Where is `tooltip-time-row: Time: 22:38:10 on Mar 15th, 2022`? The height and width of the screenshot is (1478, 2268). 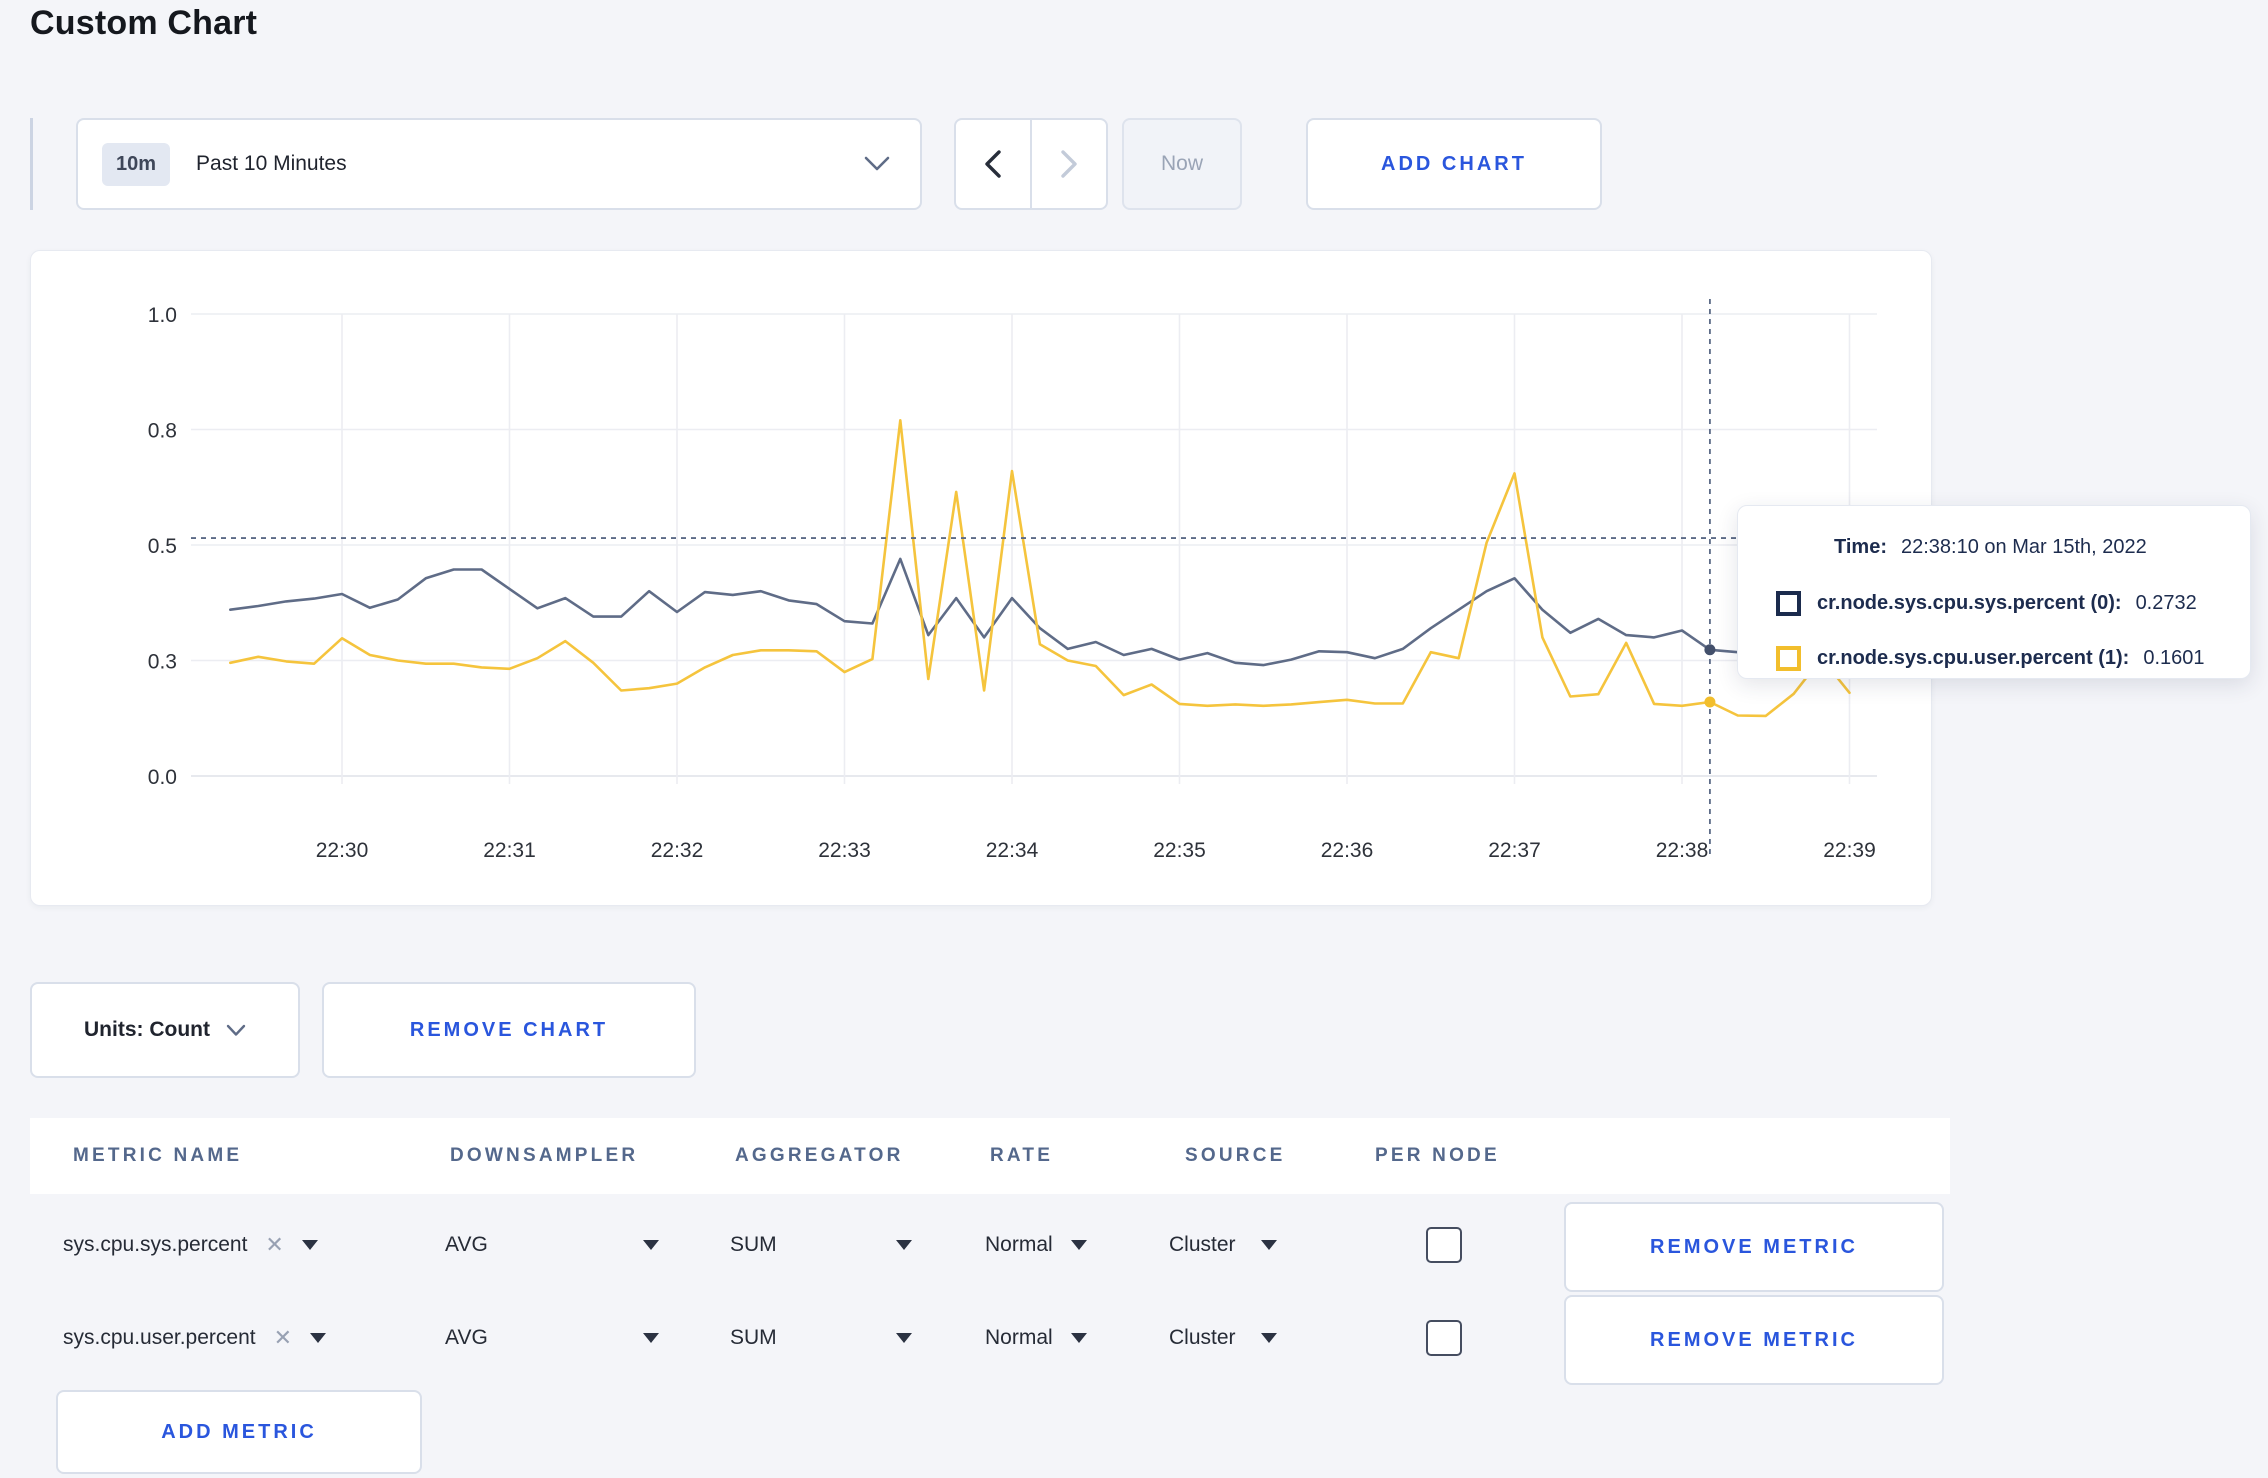 tooltip-time-row: Time: 22:38:10 on Mar 15th, 2022 is located at coordinates (1990, 547).